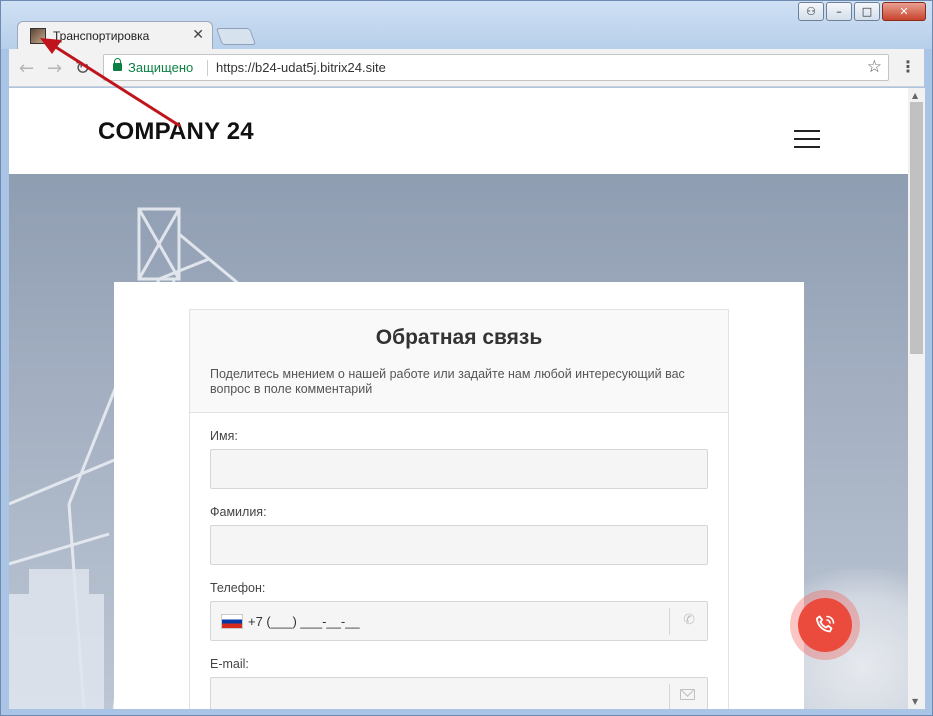 The width and height of the screenshot is (933, 716). I want to click on russia-flag-icon, so click(232, 621).